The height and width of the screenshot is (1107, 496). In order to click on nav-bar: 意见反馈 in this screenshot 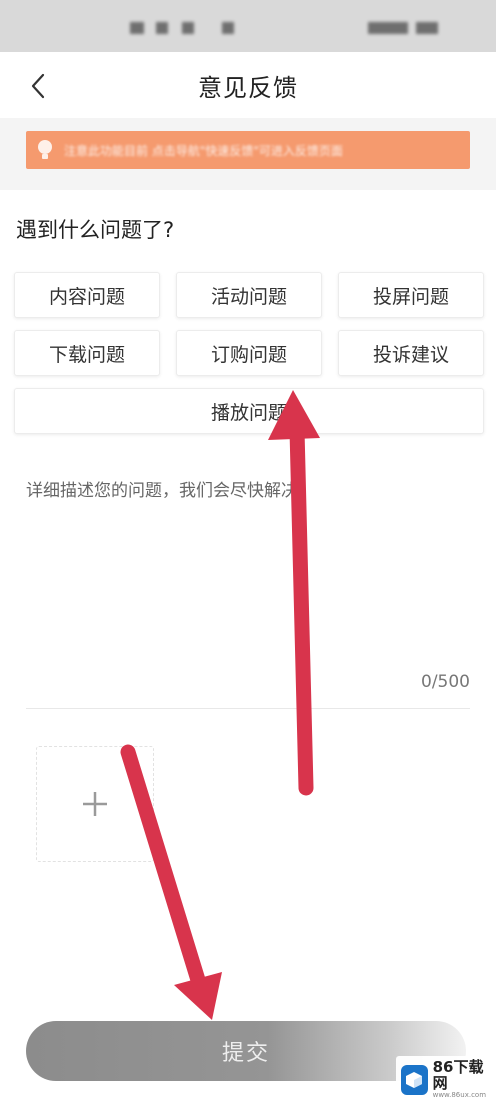, I will do `click(248, 85)`.